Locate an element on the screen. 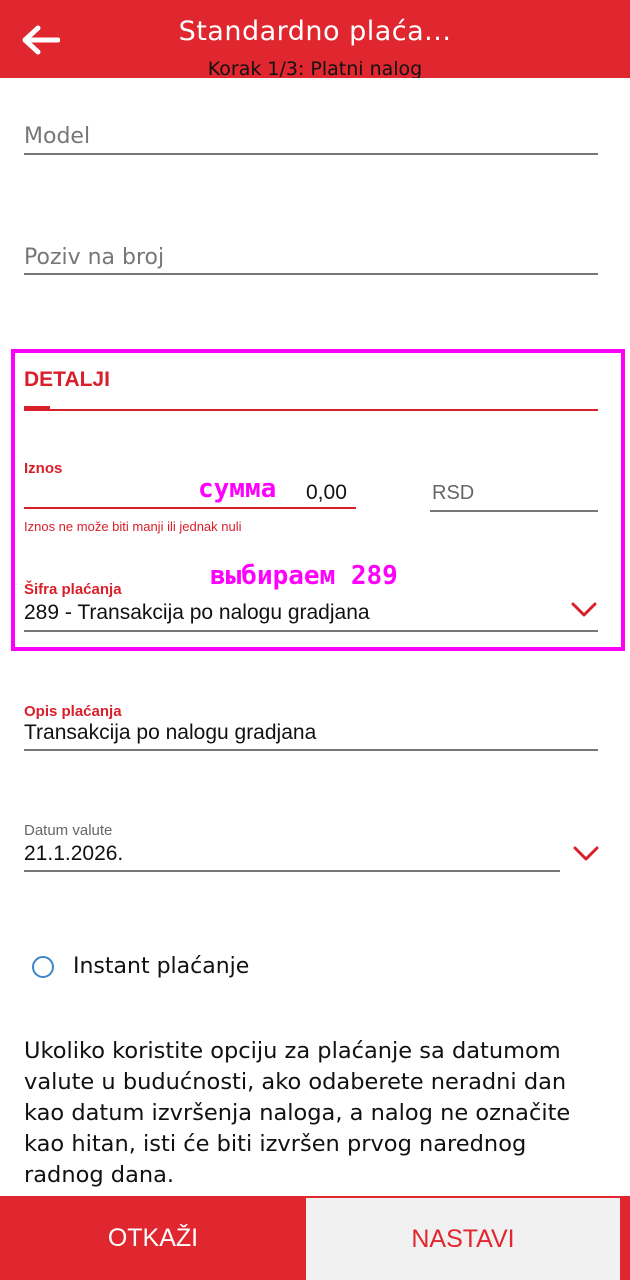 The height and width of the screenshot is (1280, 630). value-date-dropdown is located at coordinates (586, 854).